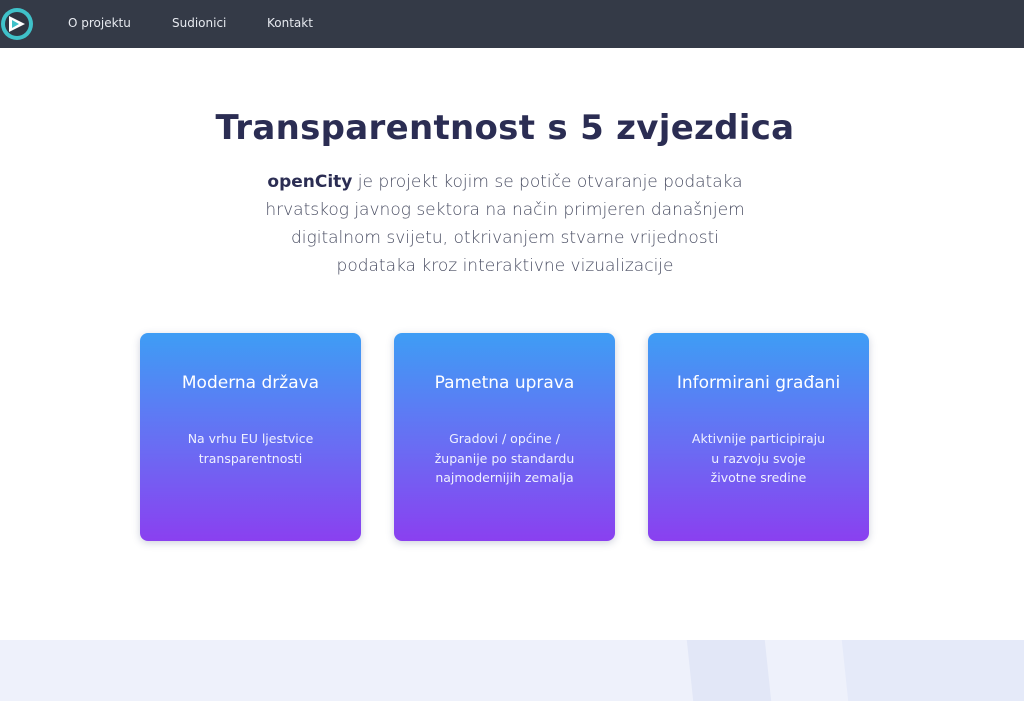  I want to click on card-text-line: transparentnosti, so click(250, 458).